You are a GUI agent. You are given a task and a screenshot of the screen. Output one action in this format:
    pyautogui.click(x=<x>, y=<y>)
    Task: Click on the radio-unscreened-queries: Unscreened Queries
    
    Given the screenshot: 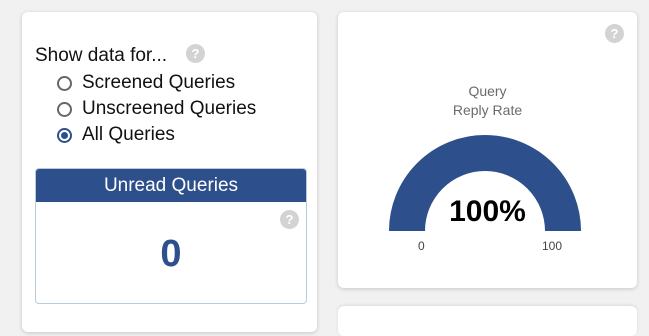 What is the action you would take?
    pyautogui.click(x=156, y=109)
    